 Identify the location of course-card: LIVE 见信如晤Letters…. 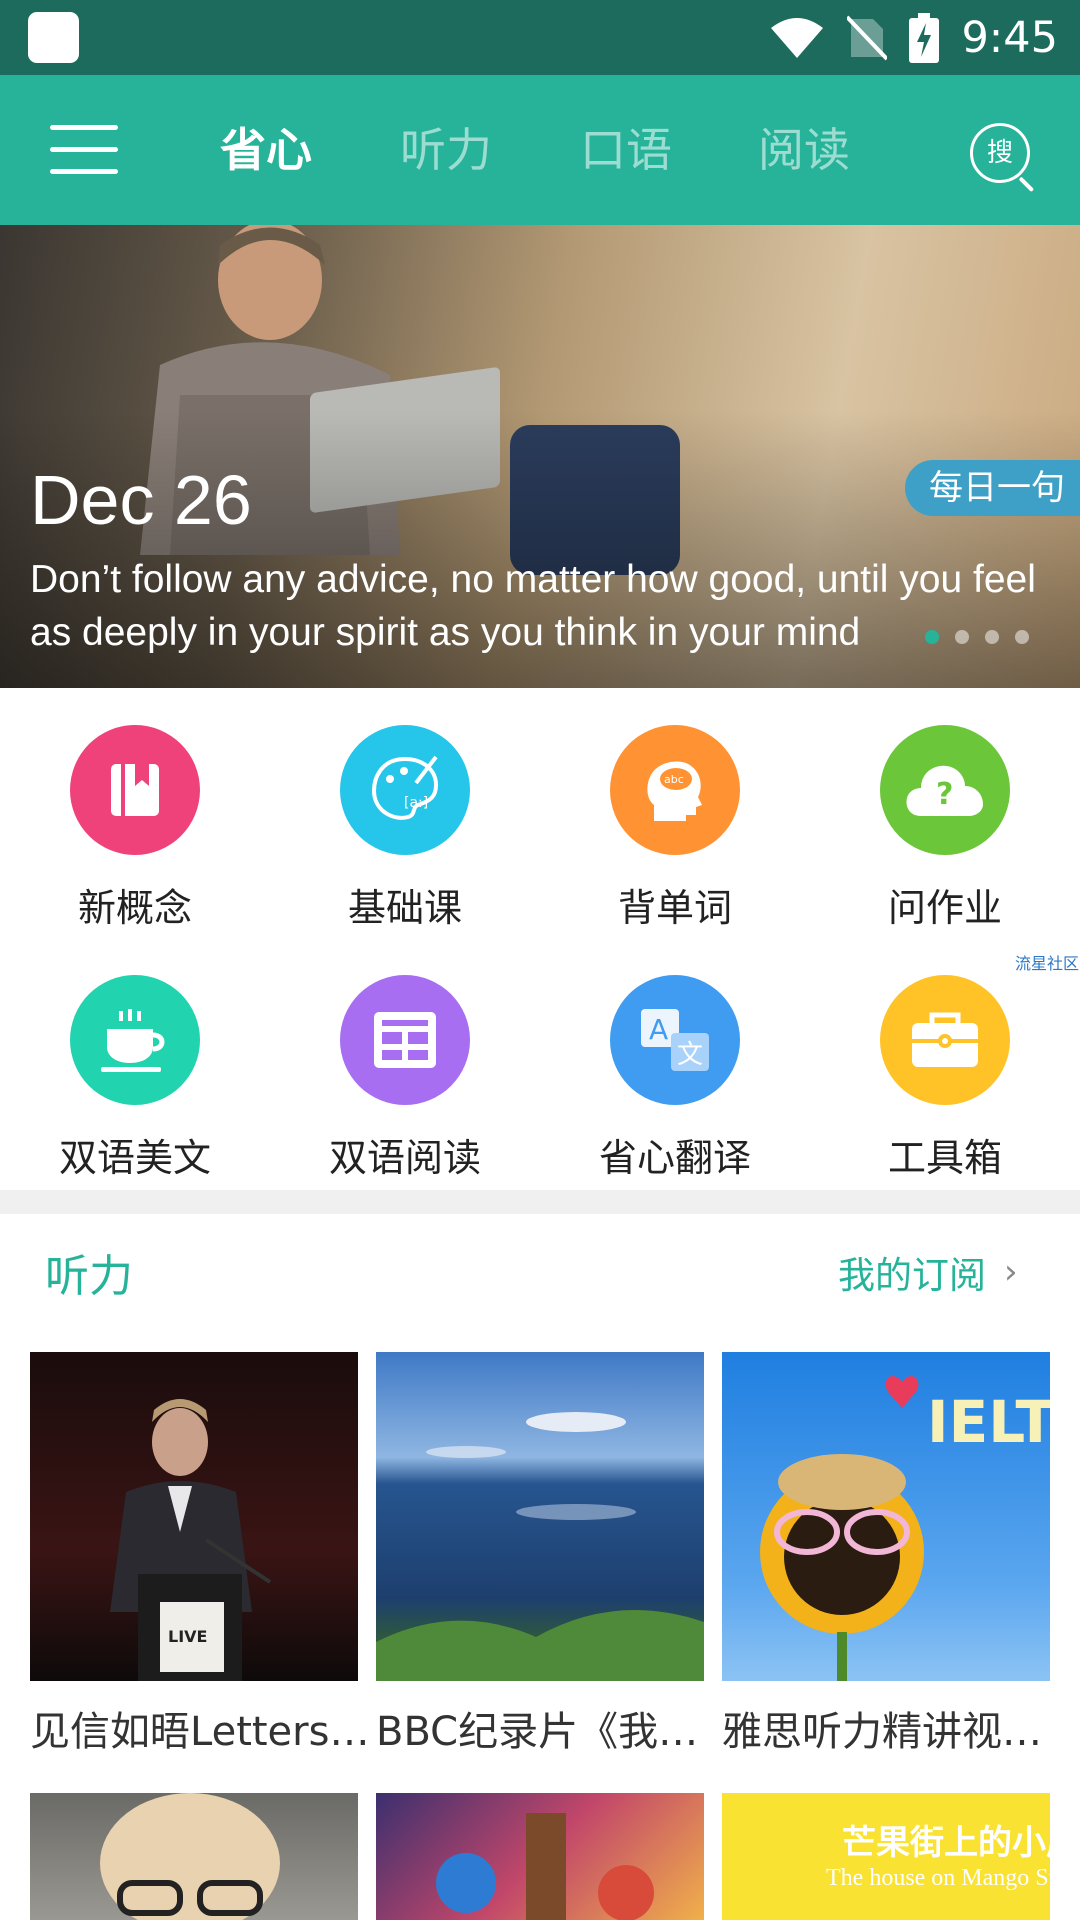
(199, 1554).